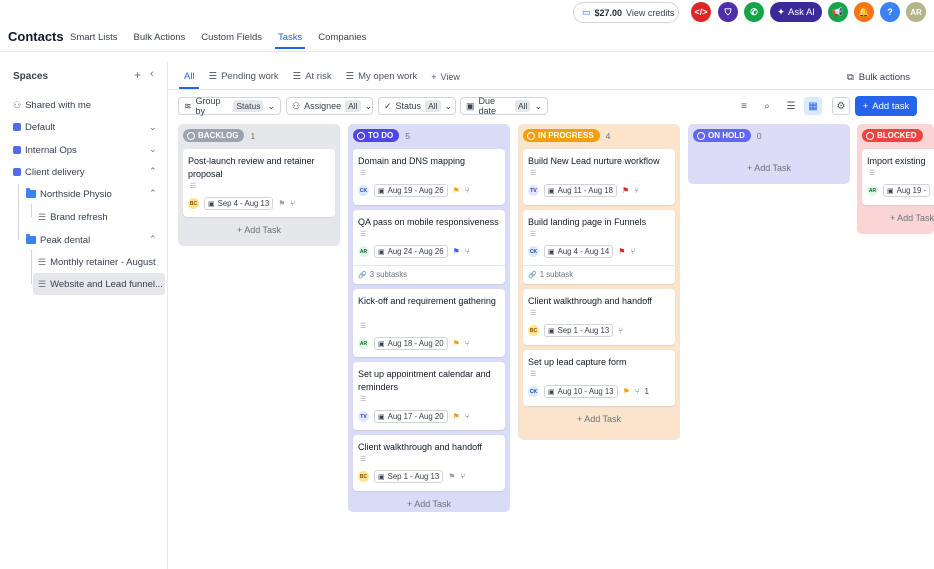 The width and height of the screenshot is (934, 569). What do you see at coordinates (916, 12) in the screenshot?
I see `user-avatar: AR` at bounding box center [916, 12].